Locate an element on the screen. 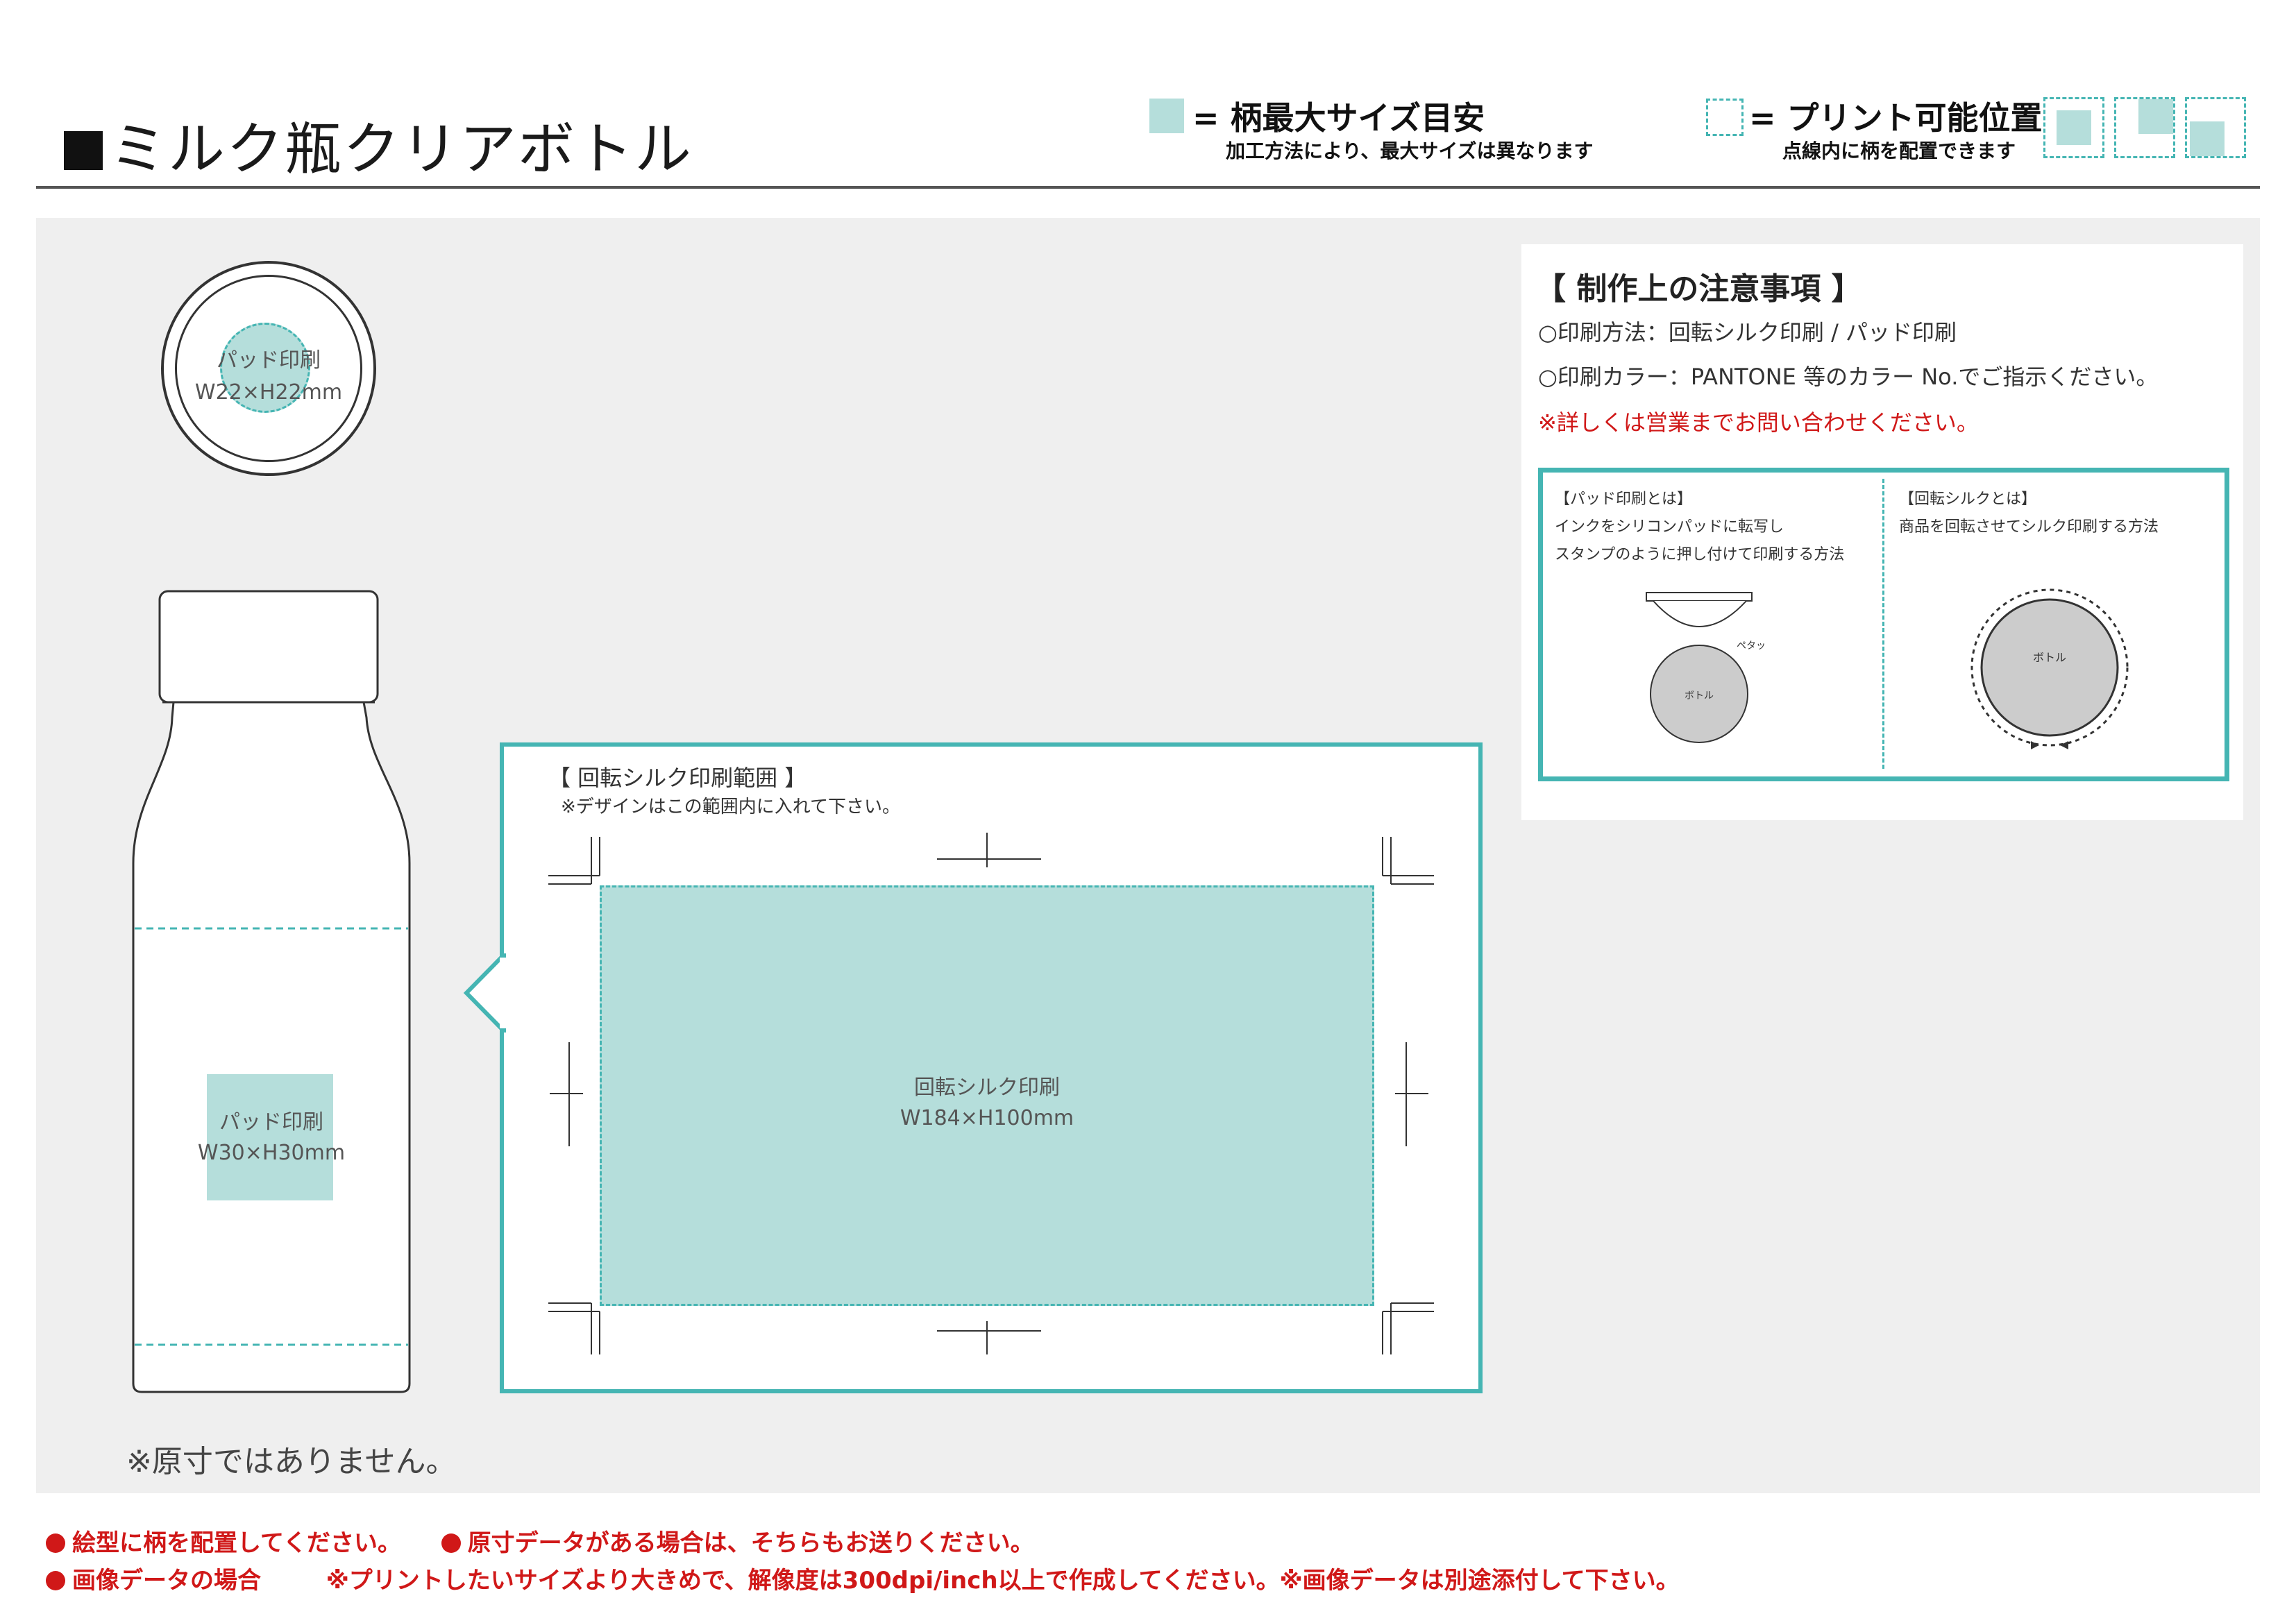  silk-print-label: 回転シルク印刷 is located at coordinates (987, 1088).